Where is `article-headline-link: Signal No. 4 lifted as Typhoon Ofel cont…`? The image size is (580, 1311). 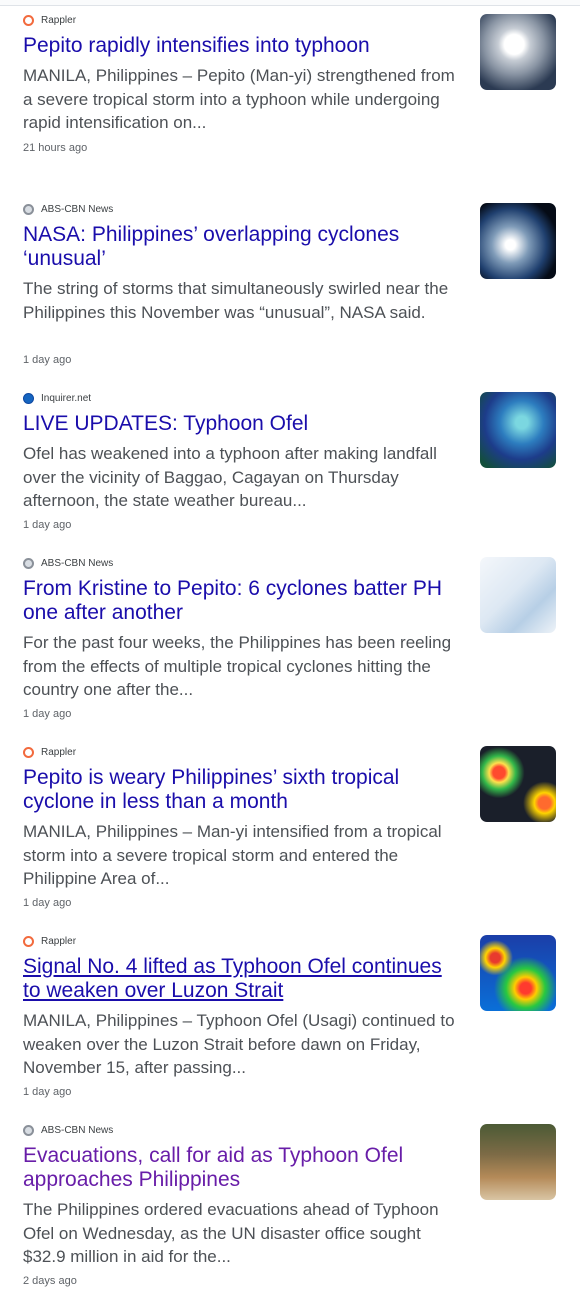 article-headline-link: Signal No. 4 lifted as Typhoon Ofel cont… is located at coordinates (238, 979).